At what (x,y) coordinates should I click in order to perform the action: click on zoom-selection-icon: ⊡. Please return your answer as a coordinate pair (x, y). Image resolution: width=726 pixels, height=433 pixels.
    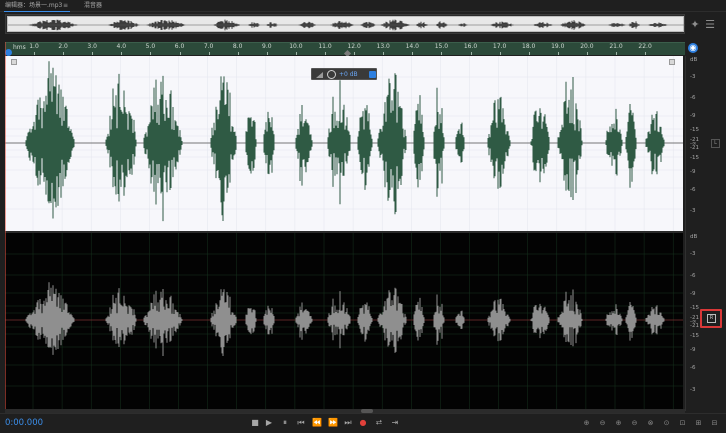
    Looking at the image, I should click on (682, 423).